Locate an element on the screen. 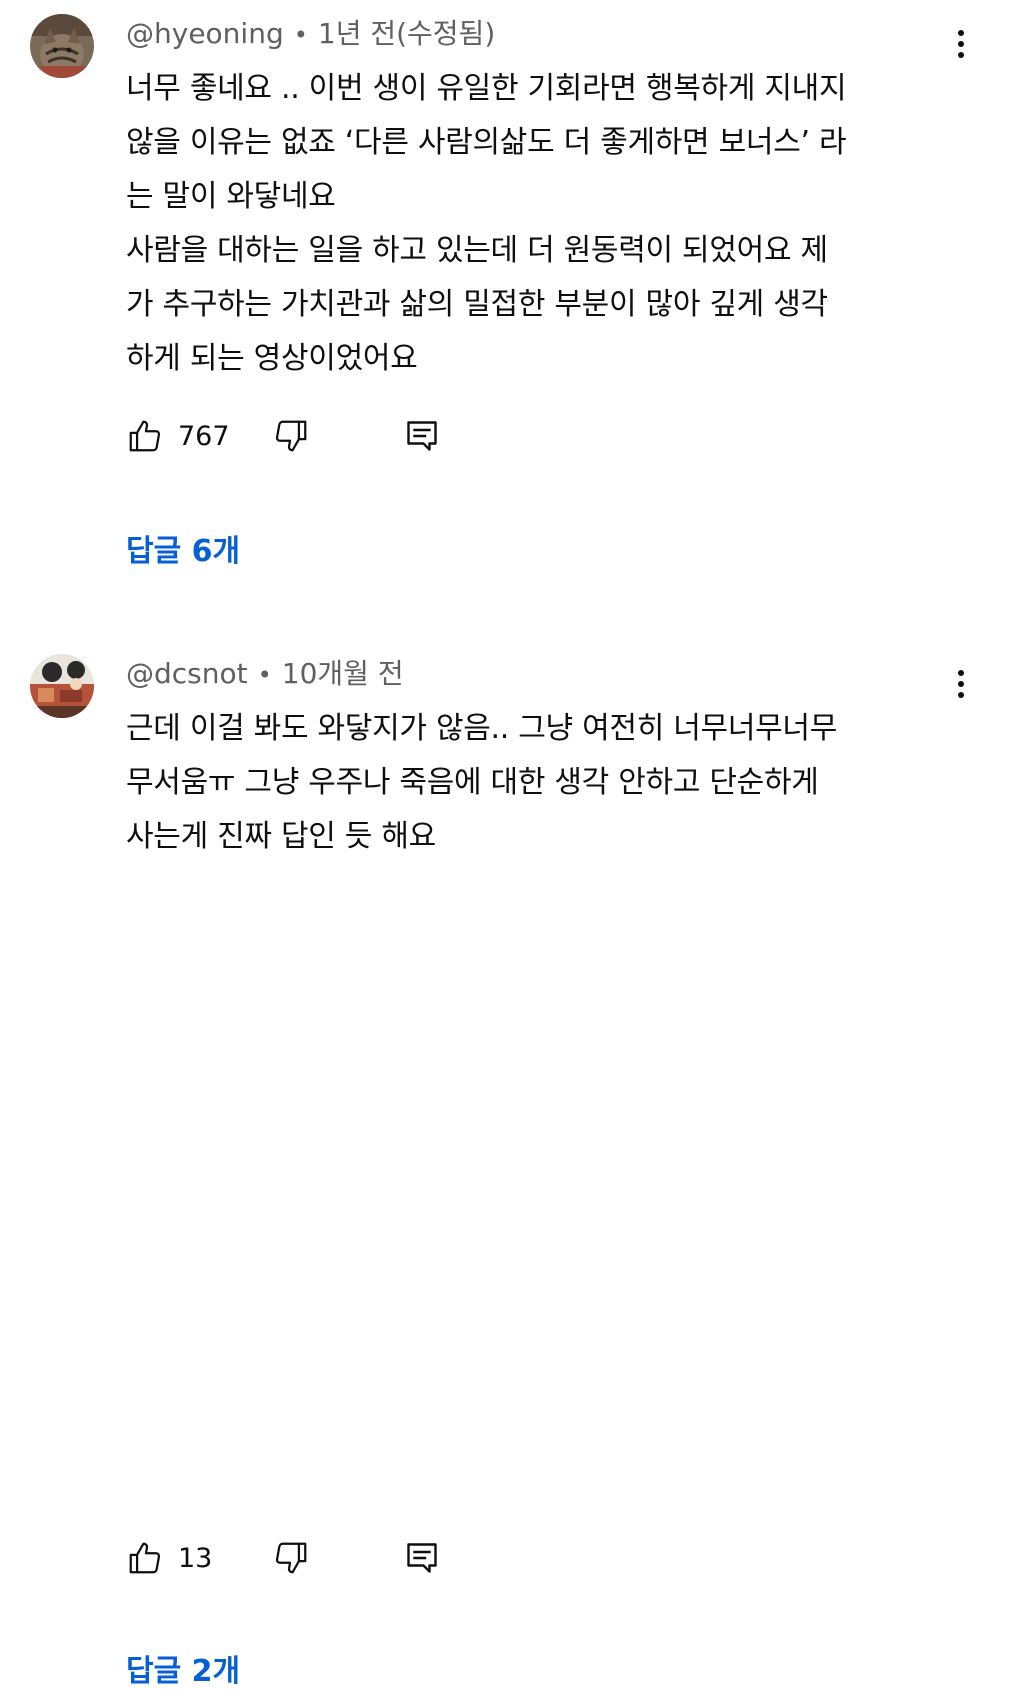 The image size is (1024, 1690). view-replies-button: 답글 6개 is located at coordinates (183, 548).